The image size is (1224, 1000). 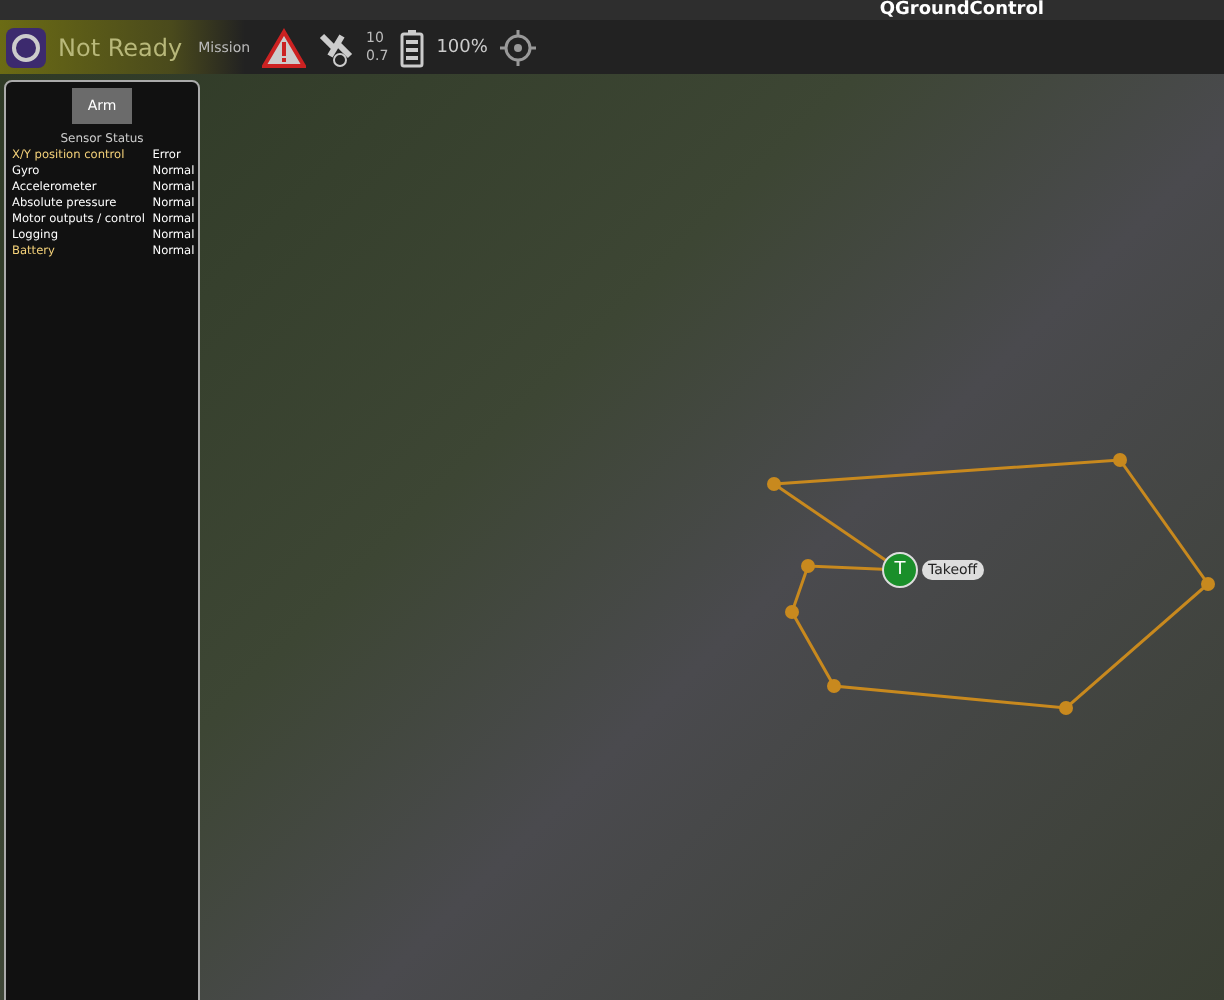 What do you see at coordinates (961, 10) in the screenshot?
I see `window-title: QGroundControl` at bounding box center [961, 10].